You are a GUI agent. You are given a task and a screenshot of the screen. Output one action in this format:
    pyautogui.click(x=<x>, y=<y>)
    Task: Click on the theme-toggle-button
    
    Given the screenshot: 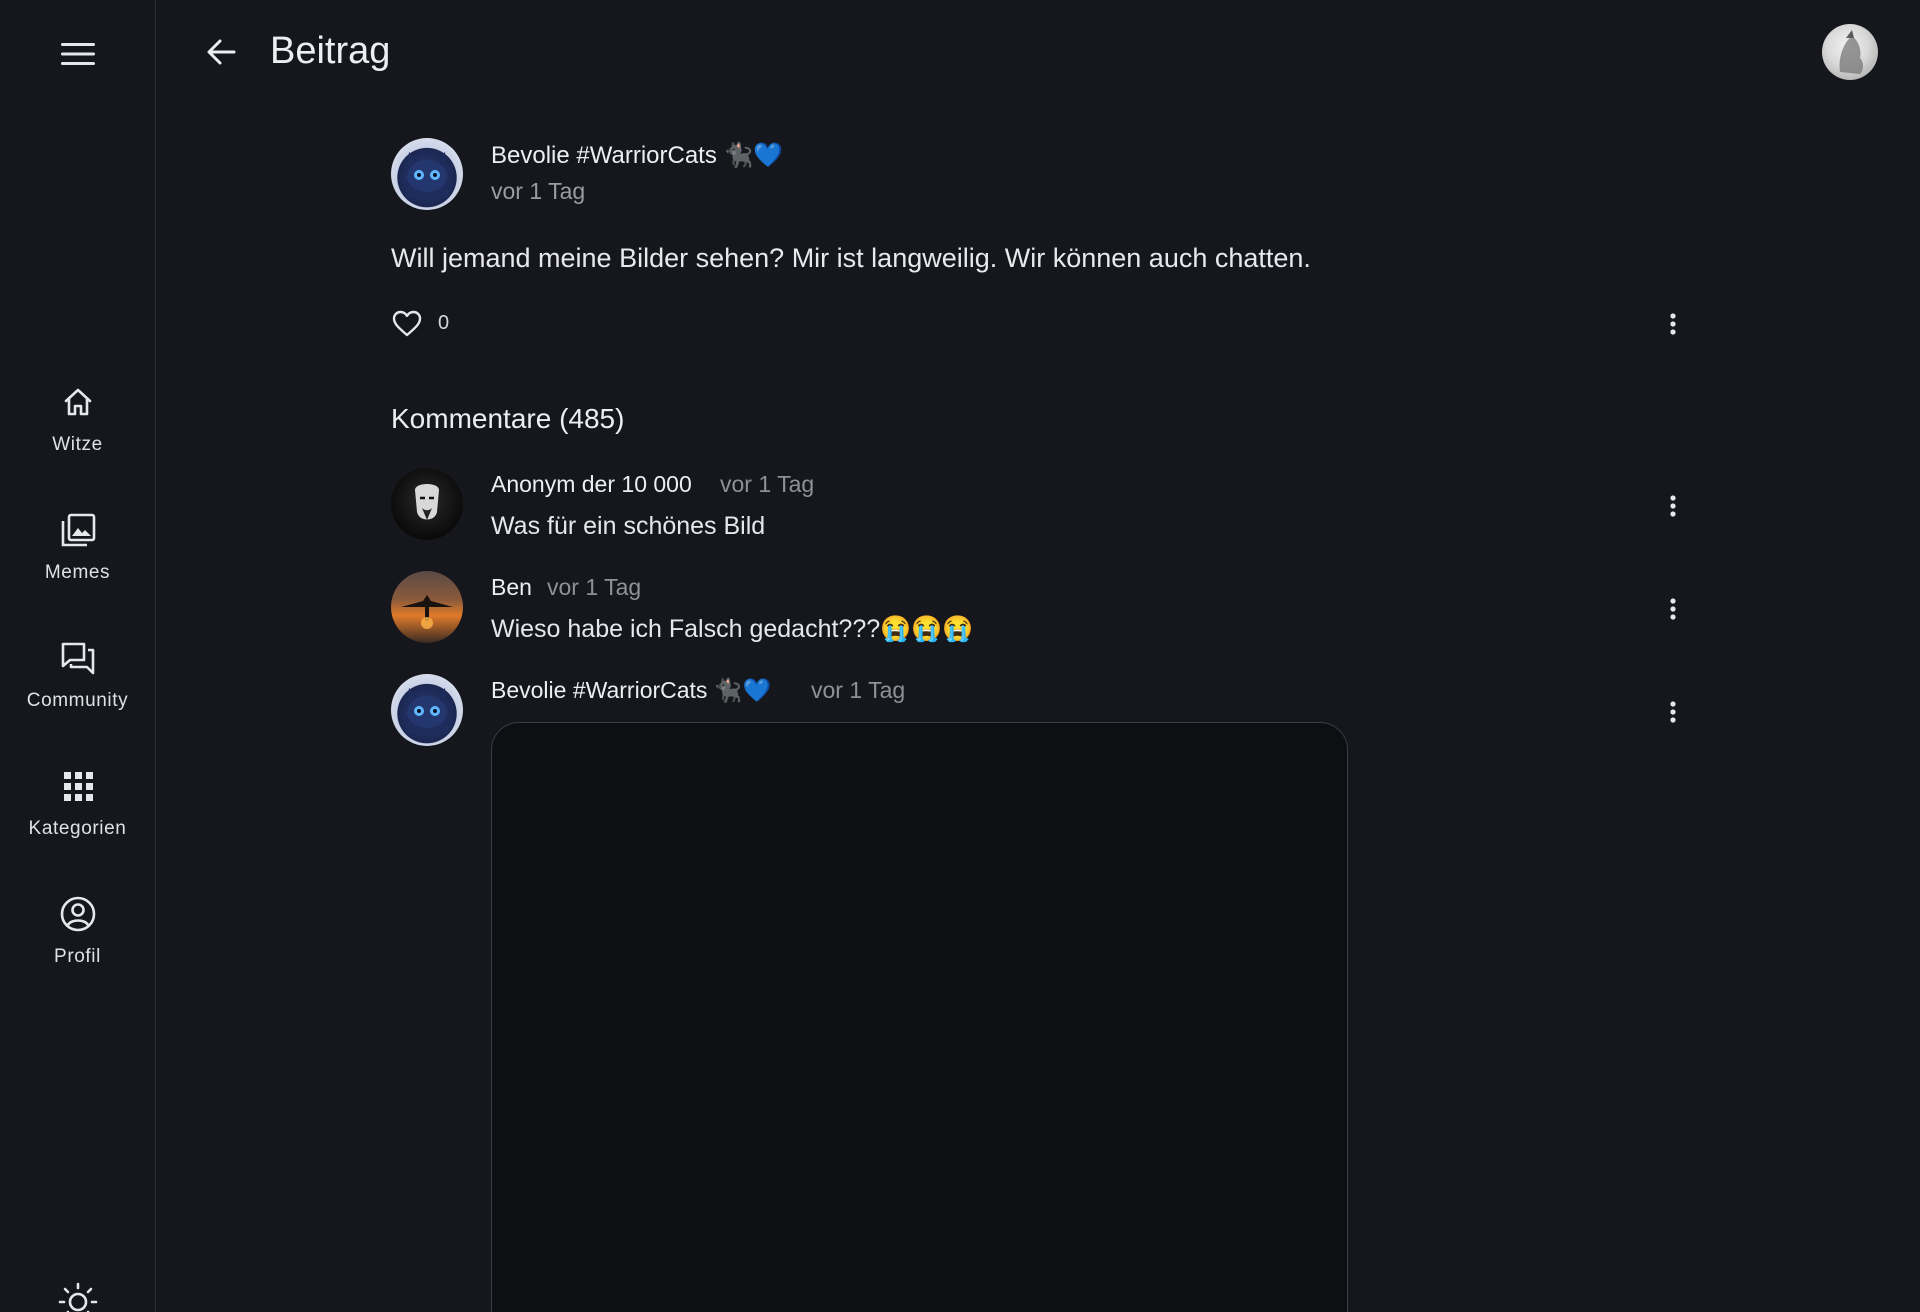 What is the action you would take?
    pyautogui.click(x=78, y=1295)
    